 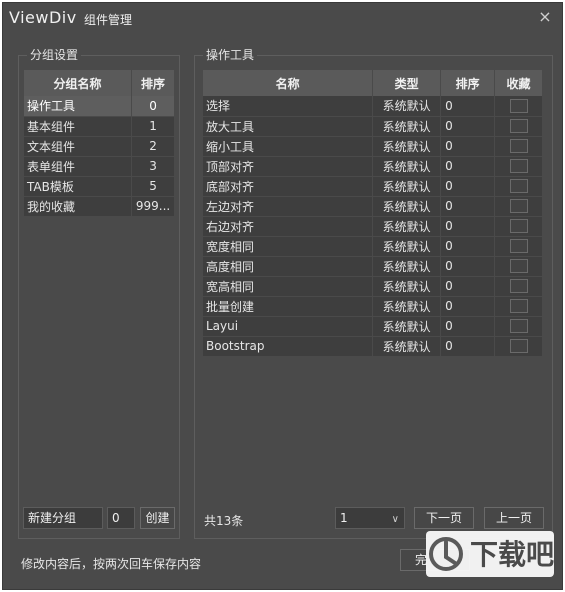 I want to click on tool-row: Layui 系统默认 0, so click(x=373, y=326).